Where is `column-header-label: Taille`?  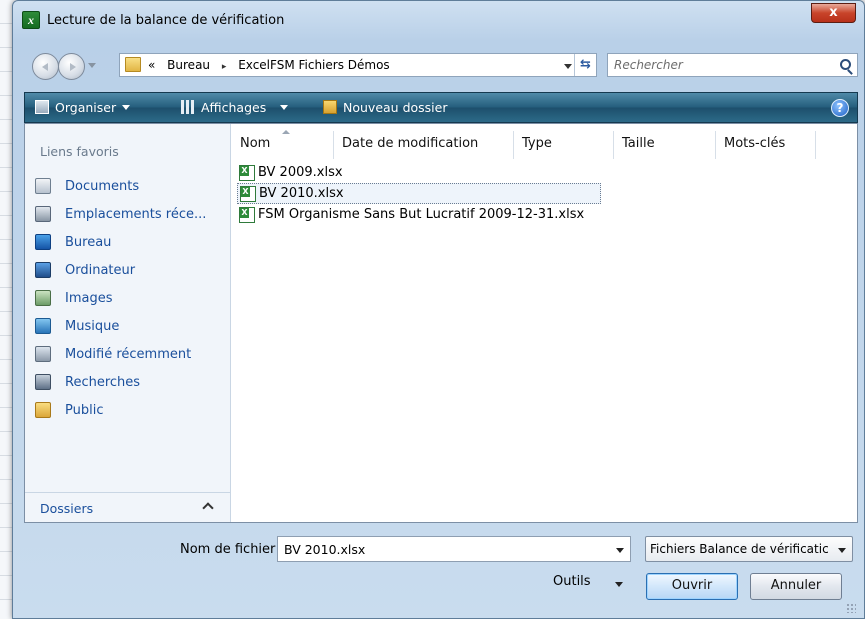 column-header-label: Taille is located at coordinates (638, 143).